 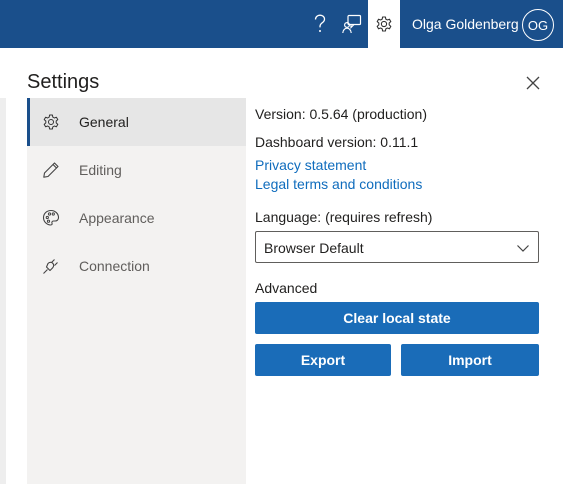 What do you see at coordinates (538, 25) in the screenshot?
I see `avatar: OG` at bounding box center [538, 25].